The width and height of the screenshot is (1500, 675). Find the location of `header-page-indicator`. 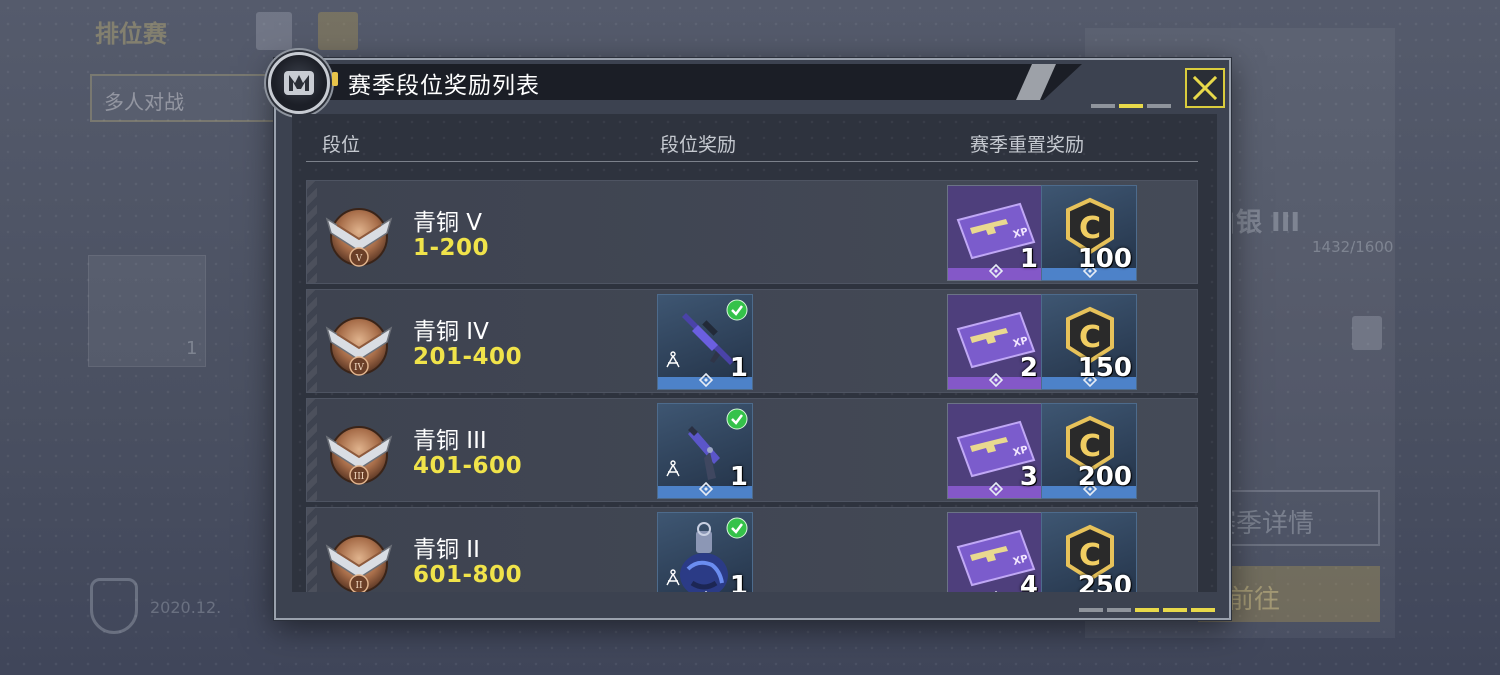

header-page-indicator is located at coordinates (1131, 106).